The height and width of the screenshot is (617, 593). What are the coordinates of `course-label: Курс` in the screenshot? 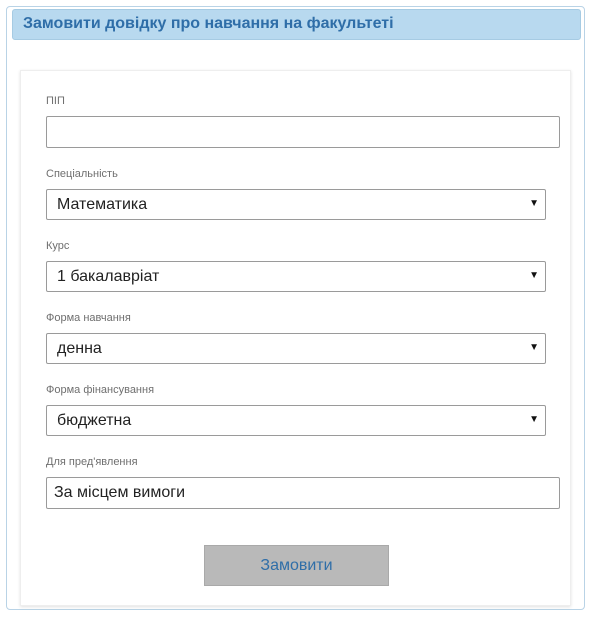 It's located at (58, 246).